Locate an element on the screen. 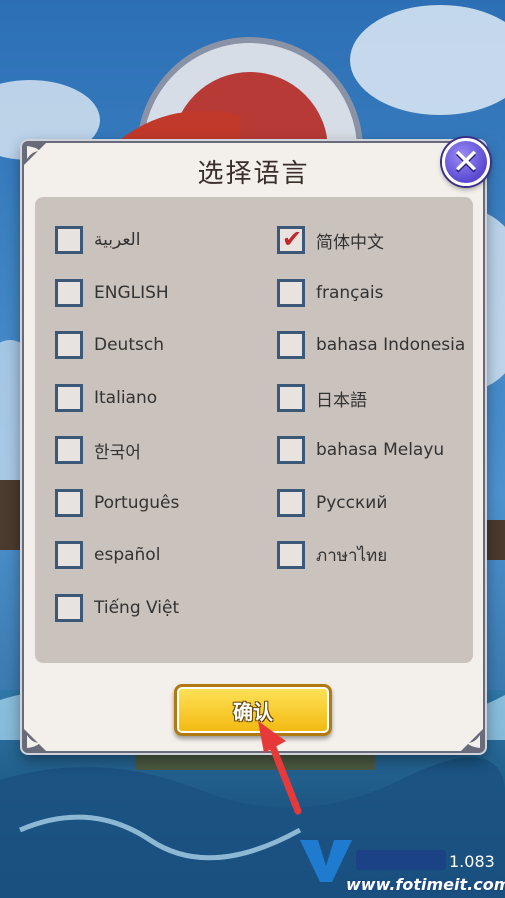  language-option-russian: Русский is located at coordinates (332, 503).